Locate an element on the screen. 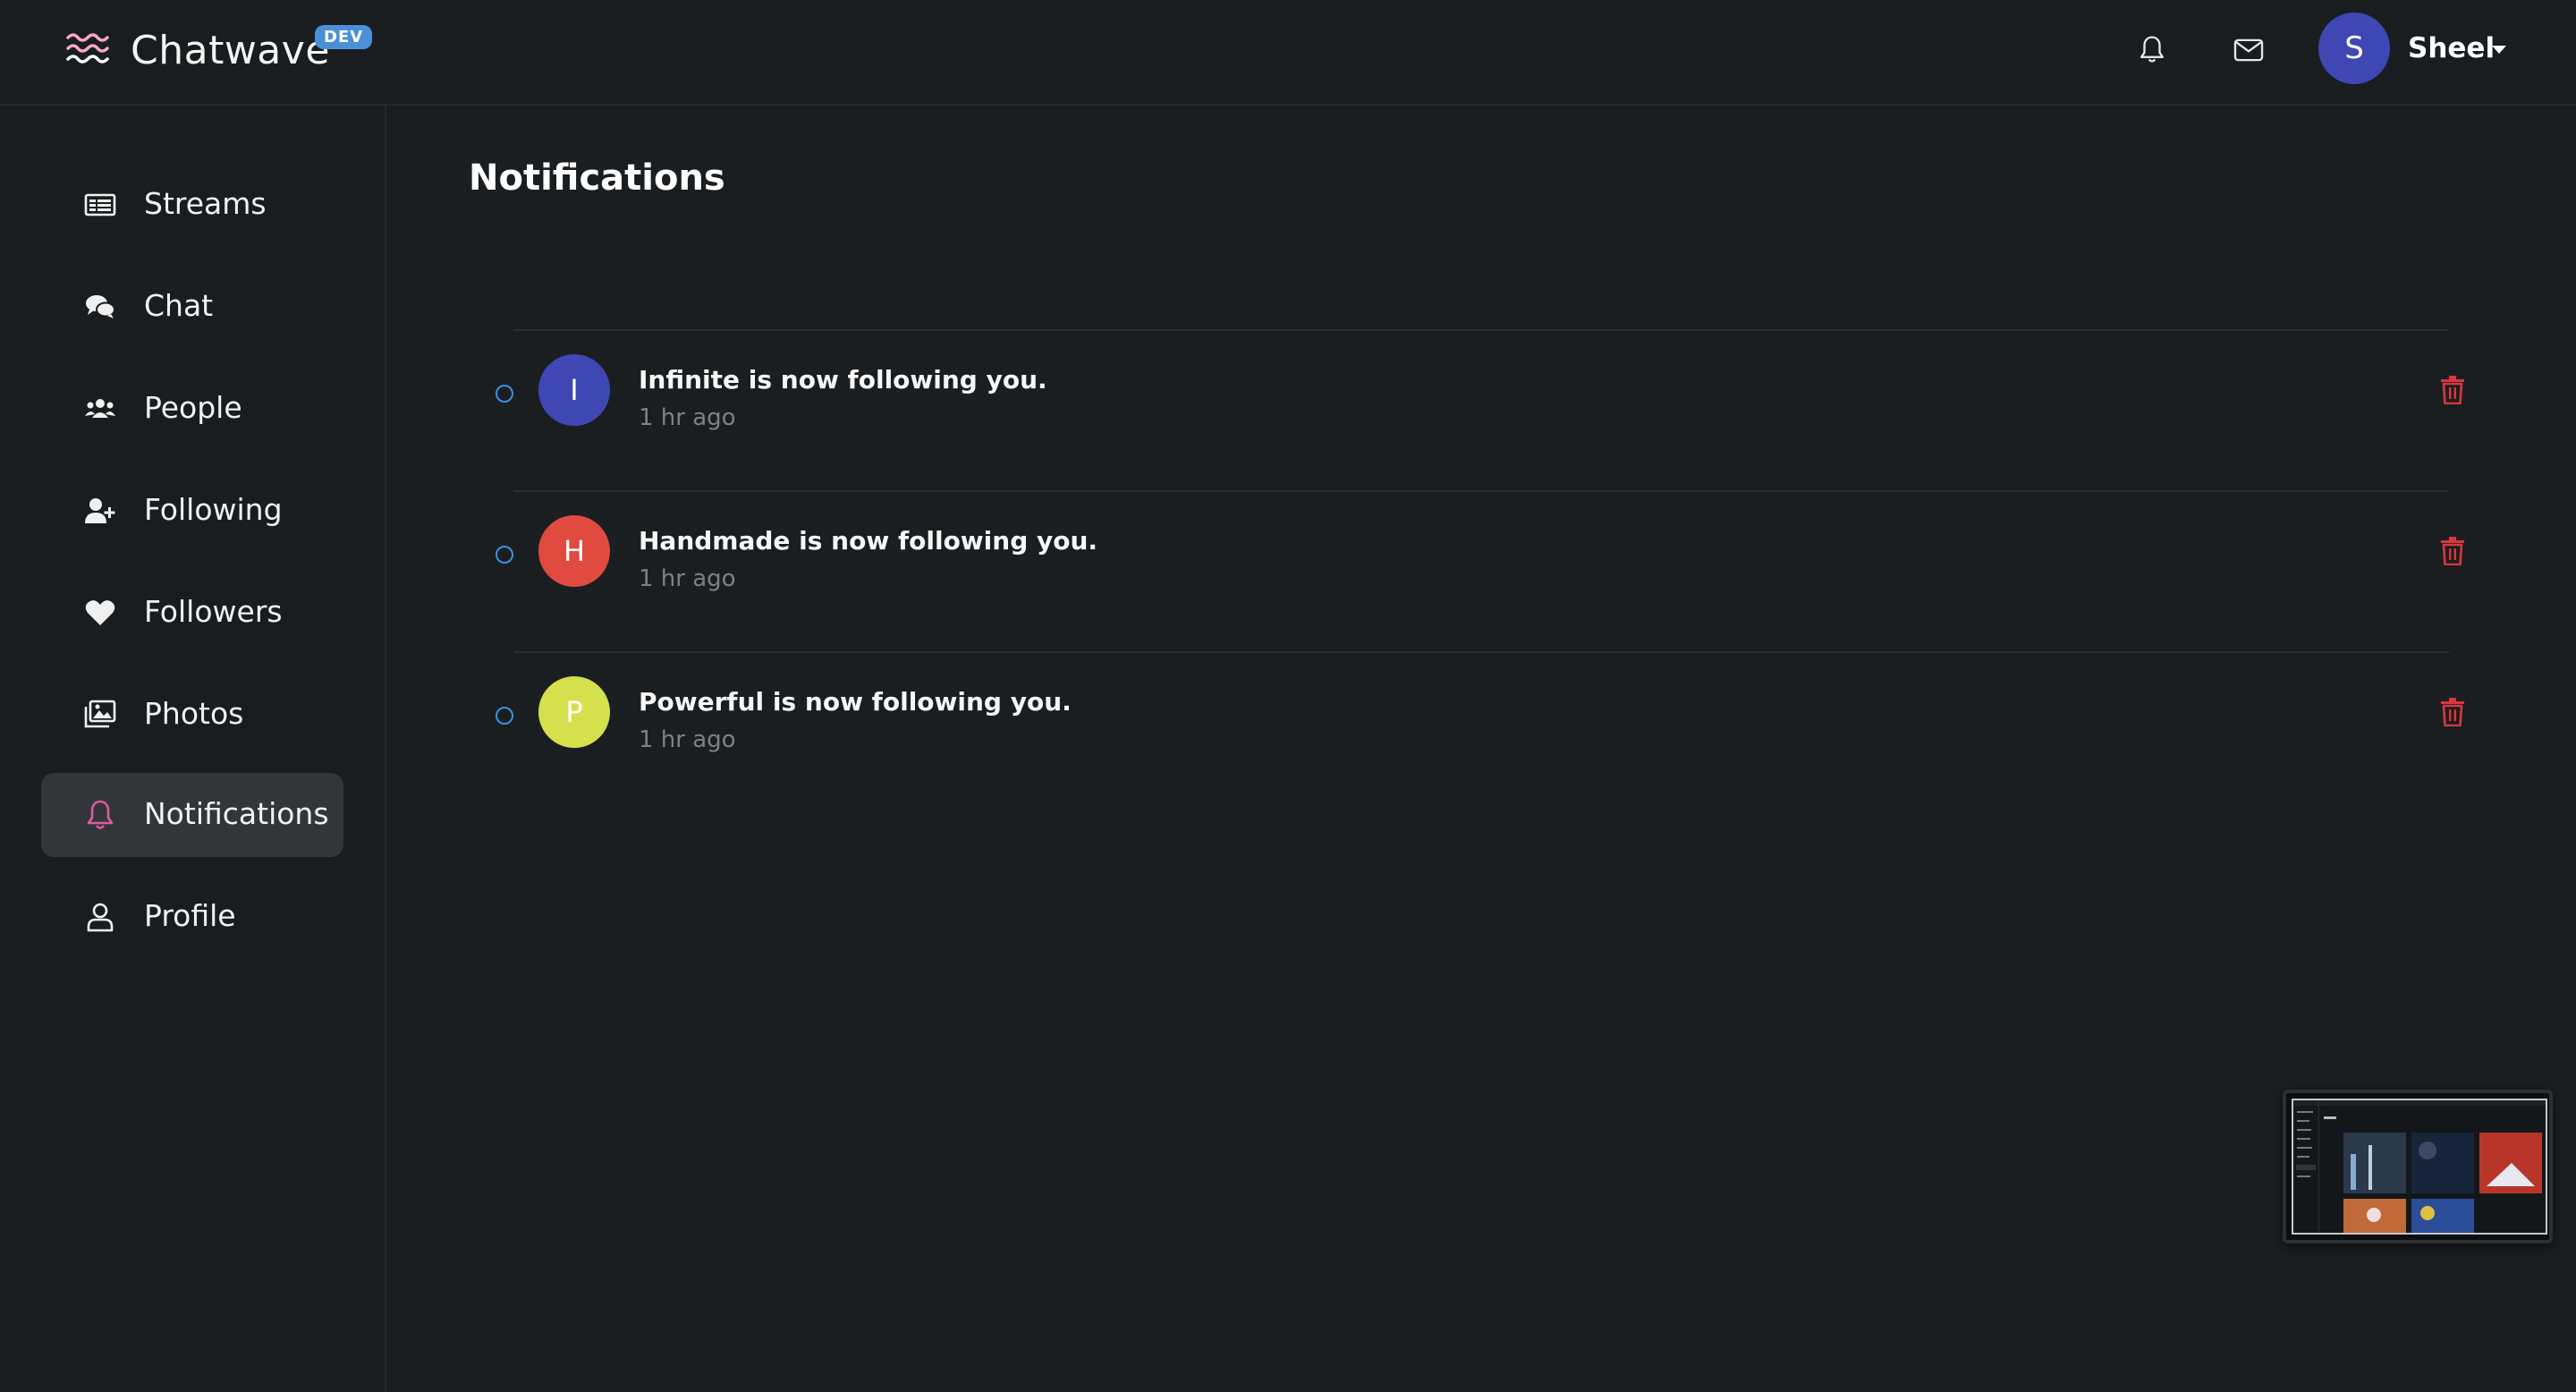  screenshot-thumbnail is located at coordinates (2418, 1166).